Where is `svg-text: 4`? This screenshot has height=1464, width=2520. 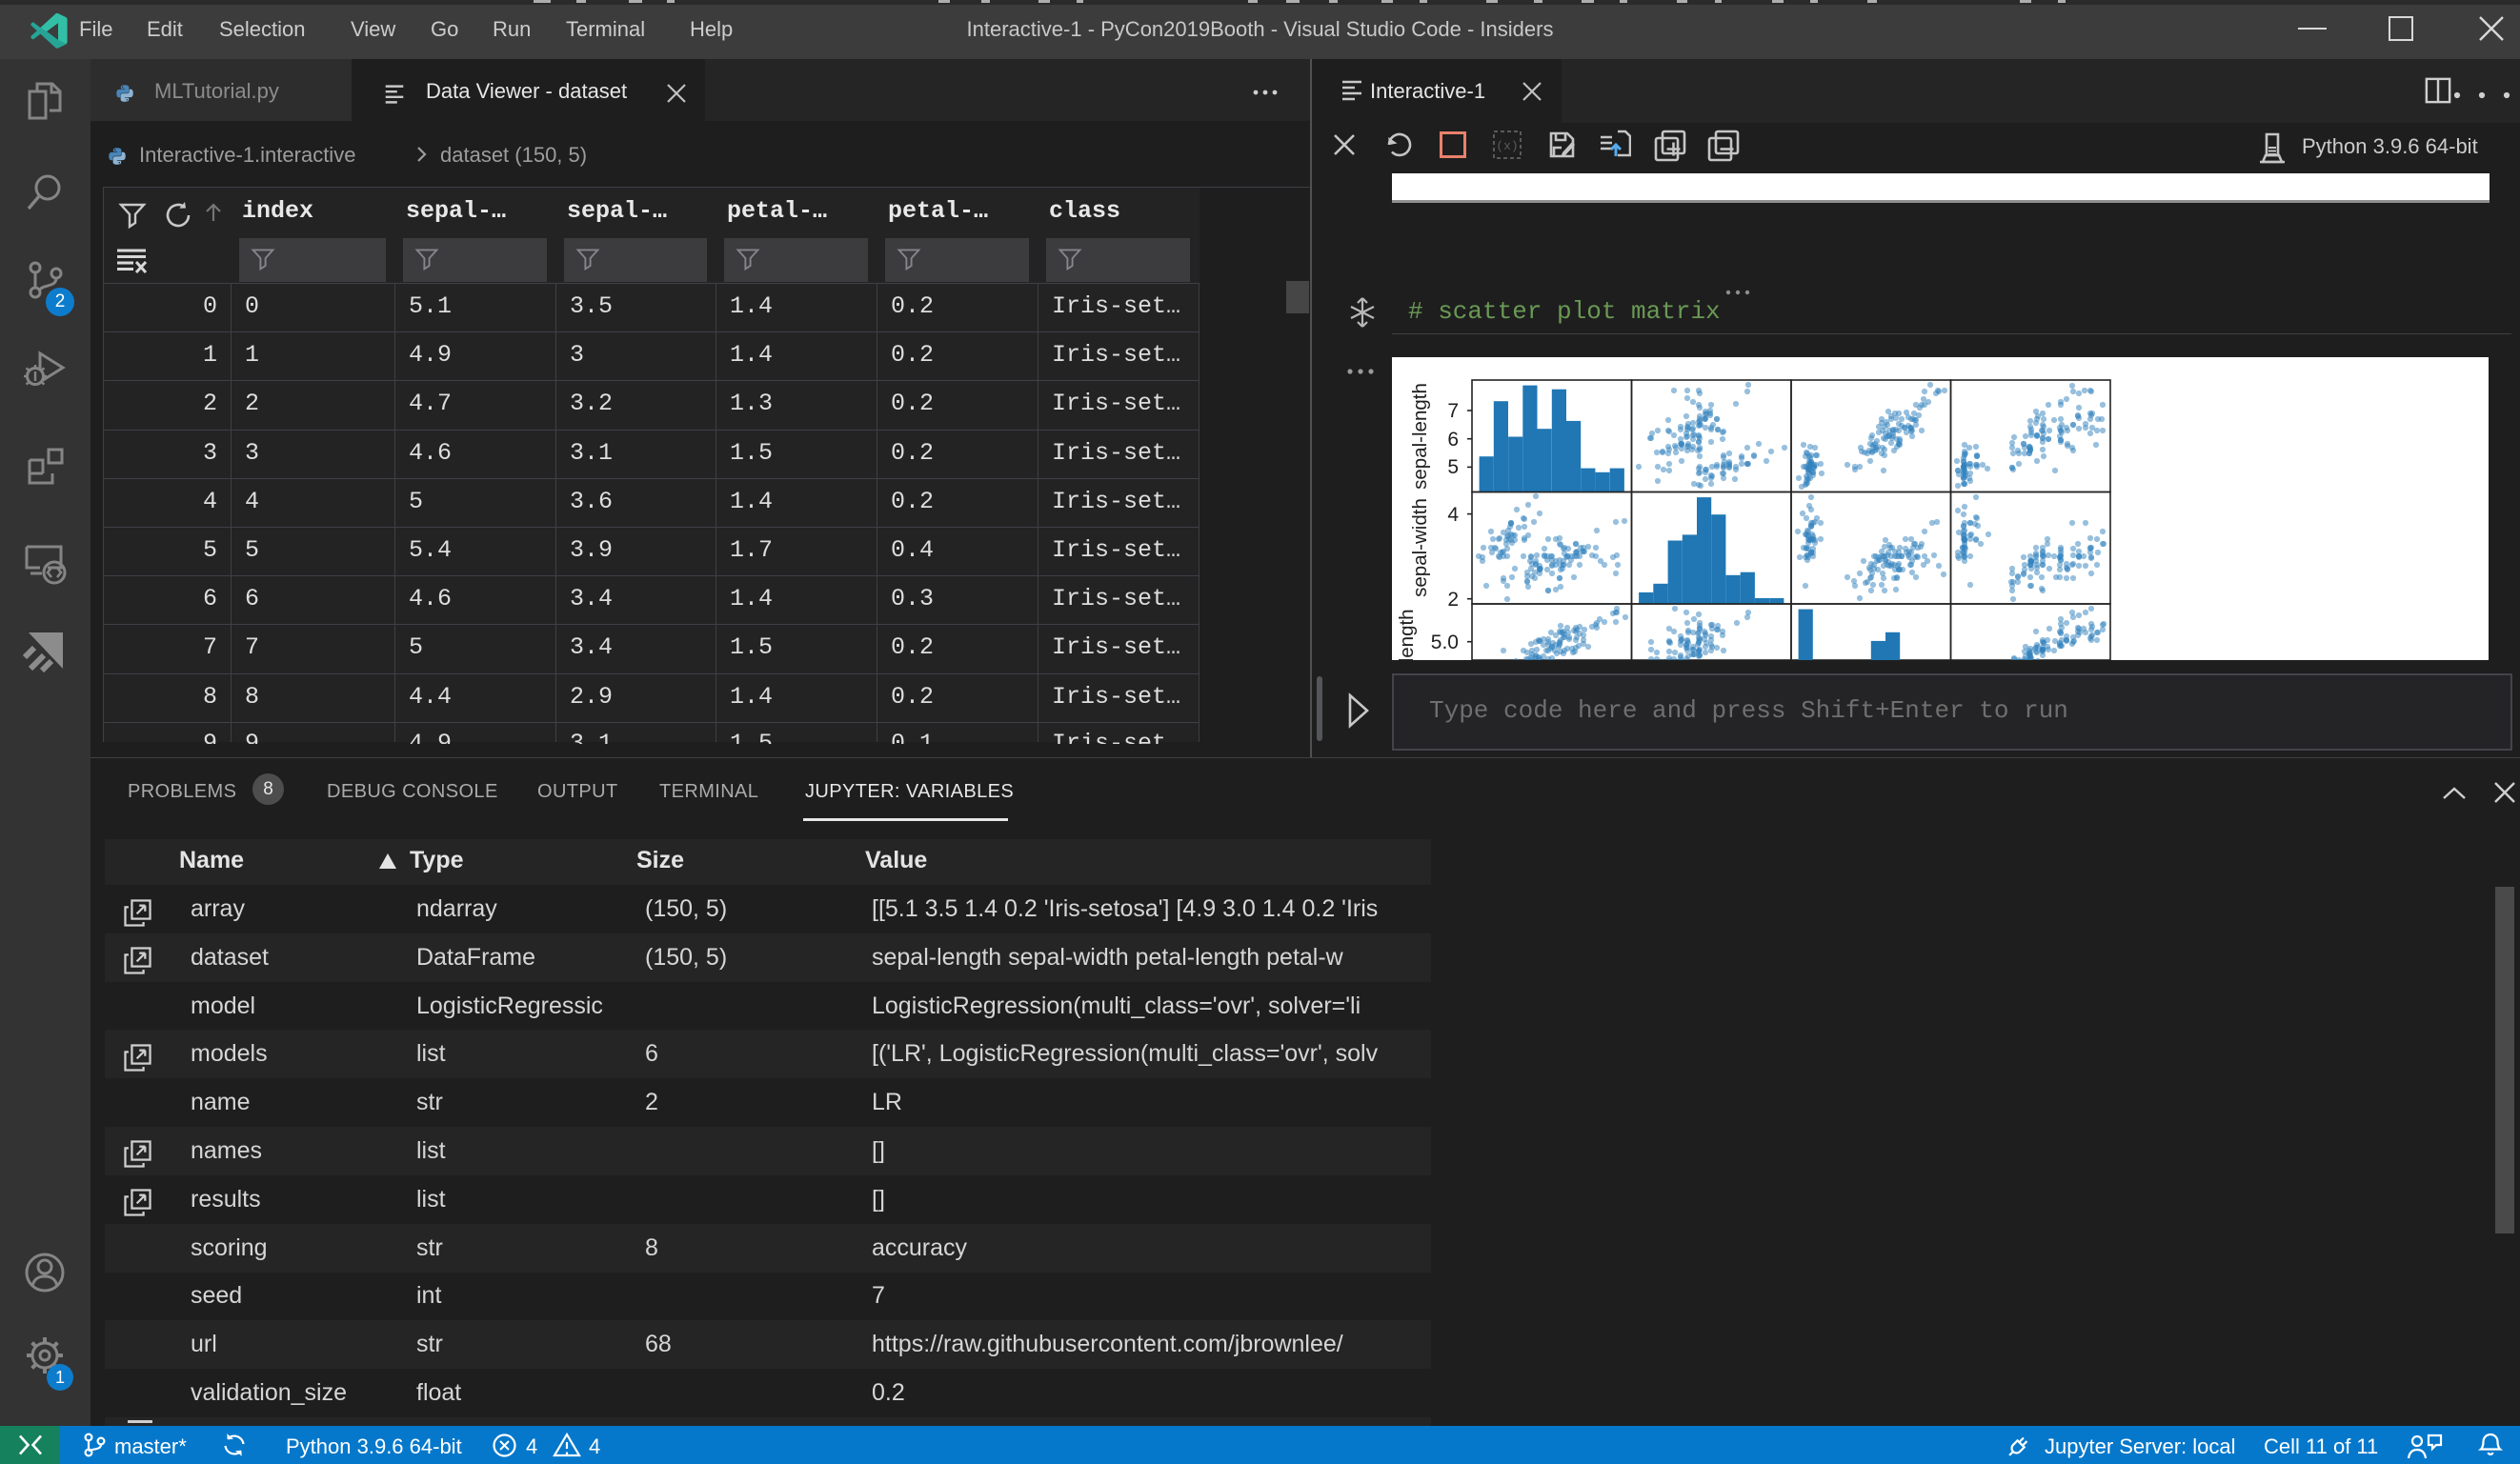
svg-text: 4 is located at coordinates (1453, 515).